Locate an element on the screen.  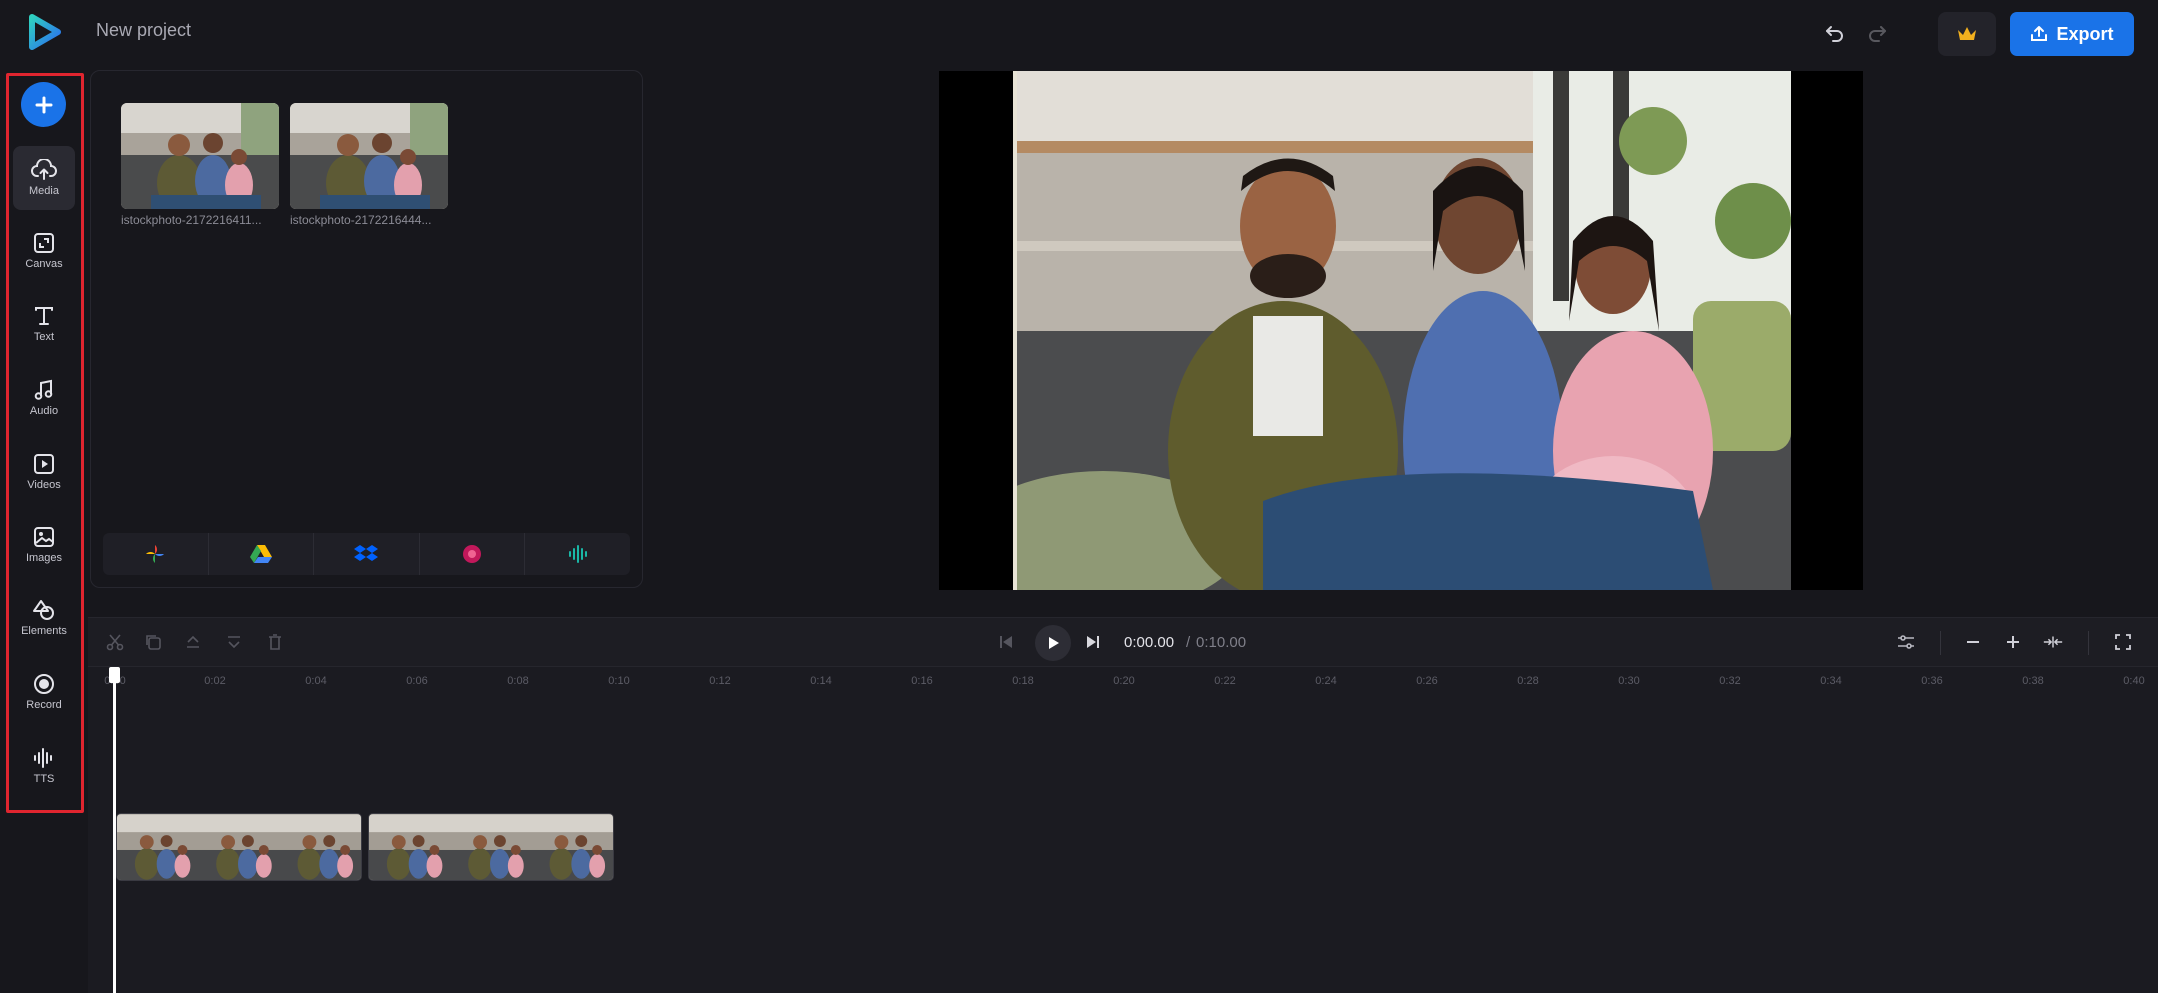
tick-label: 0:18 is located at coordinates (1023, 681).